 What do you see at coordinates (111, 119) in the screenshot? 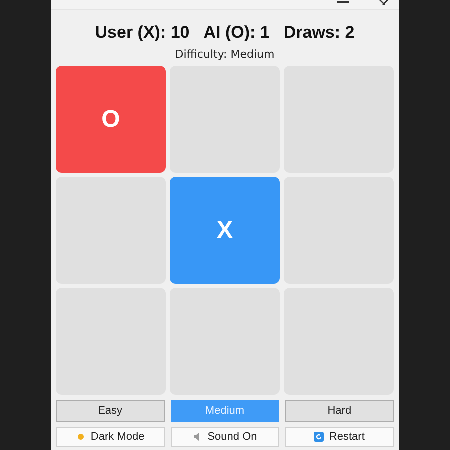
I see `board-cell: O` at bounding box center [111, 119].